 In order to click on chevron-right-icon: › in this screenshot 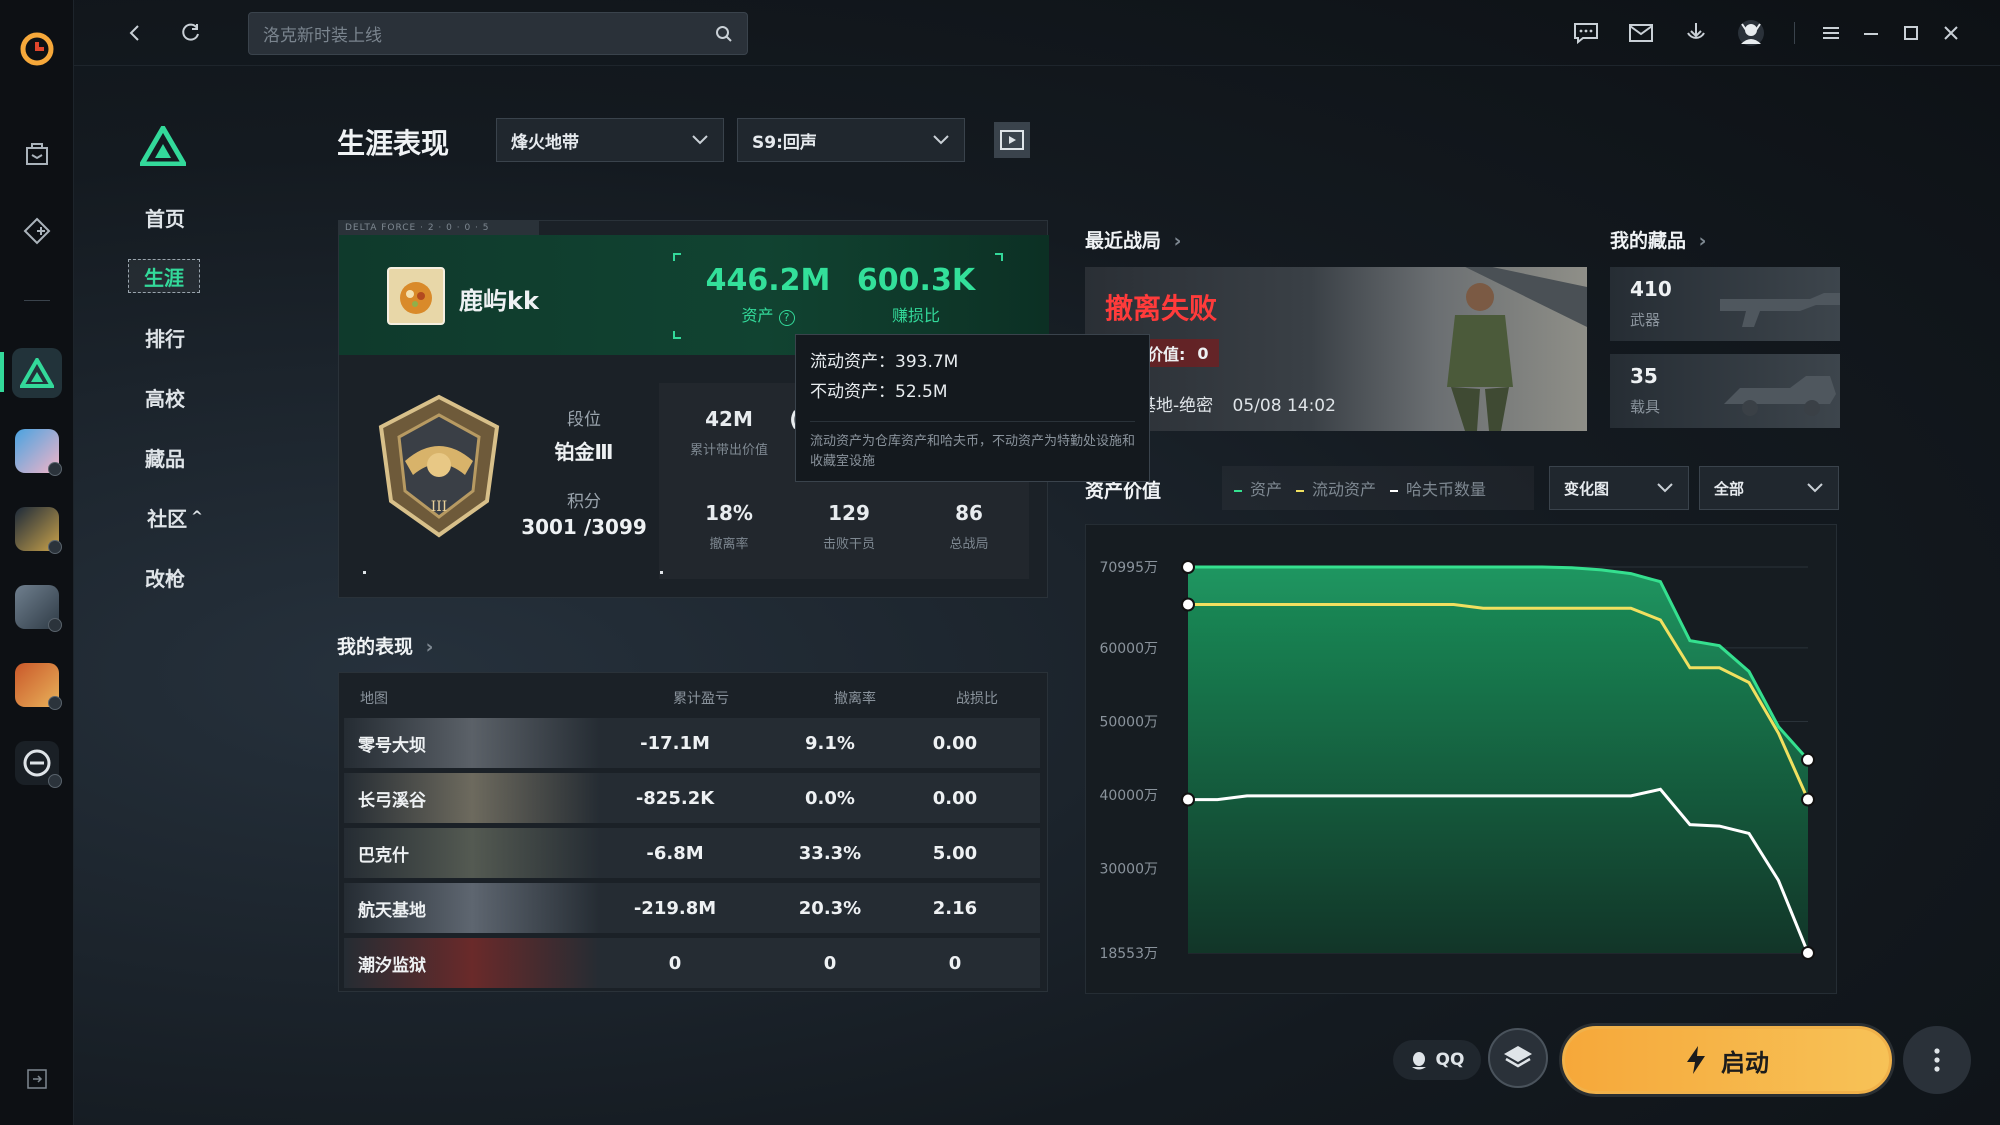, I will do `click(1702, 241)`.